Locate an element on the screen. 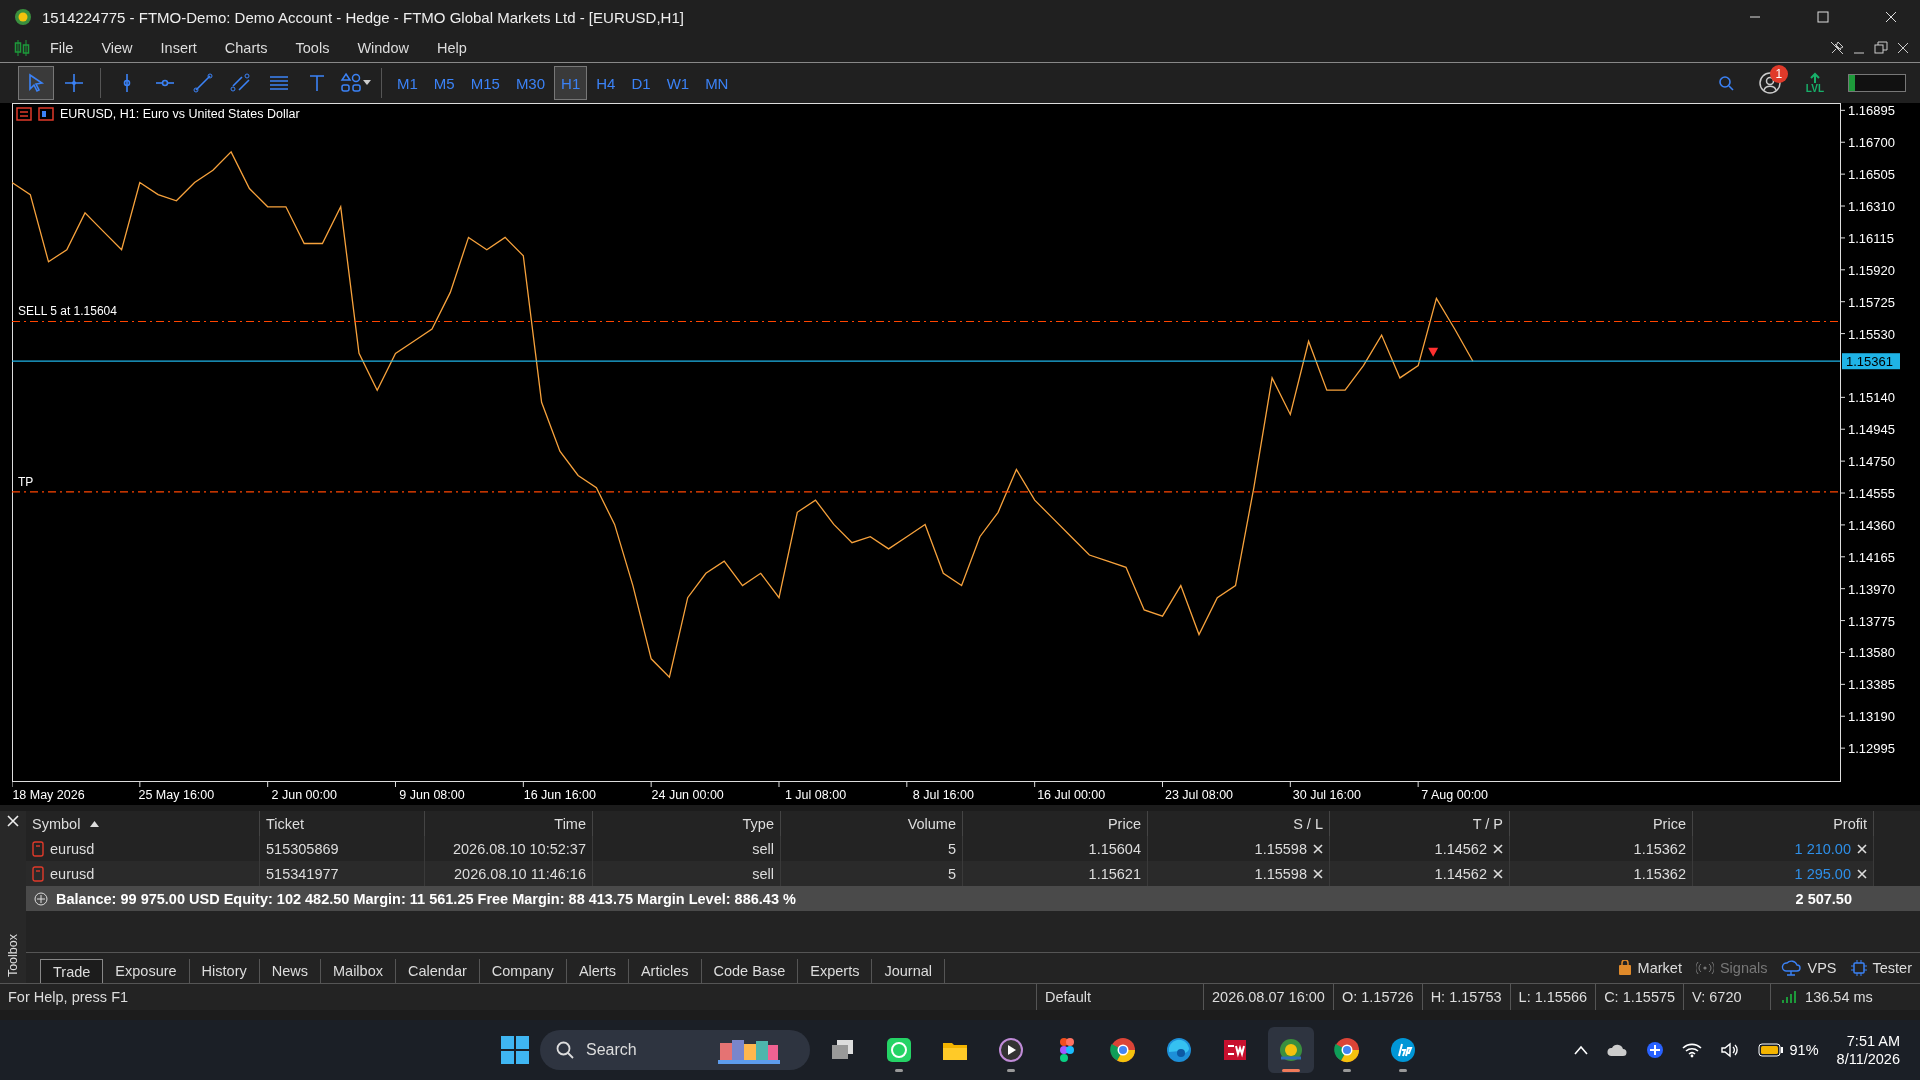  date-axis-label: 23 Jul 08:00 is located at coordinates (1199, 795).